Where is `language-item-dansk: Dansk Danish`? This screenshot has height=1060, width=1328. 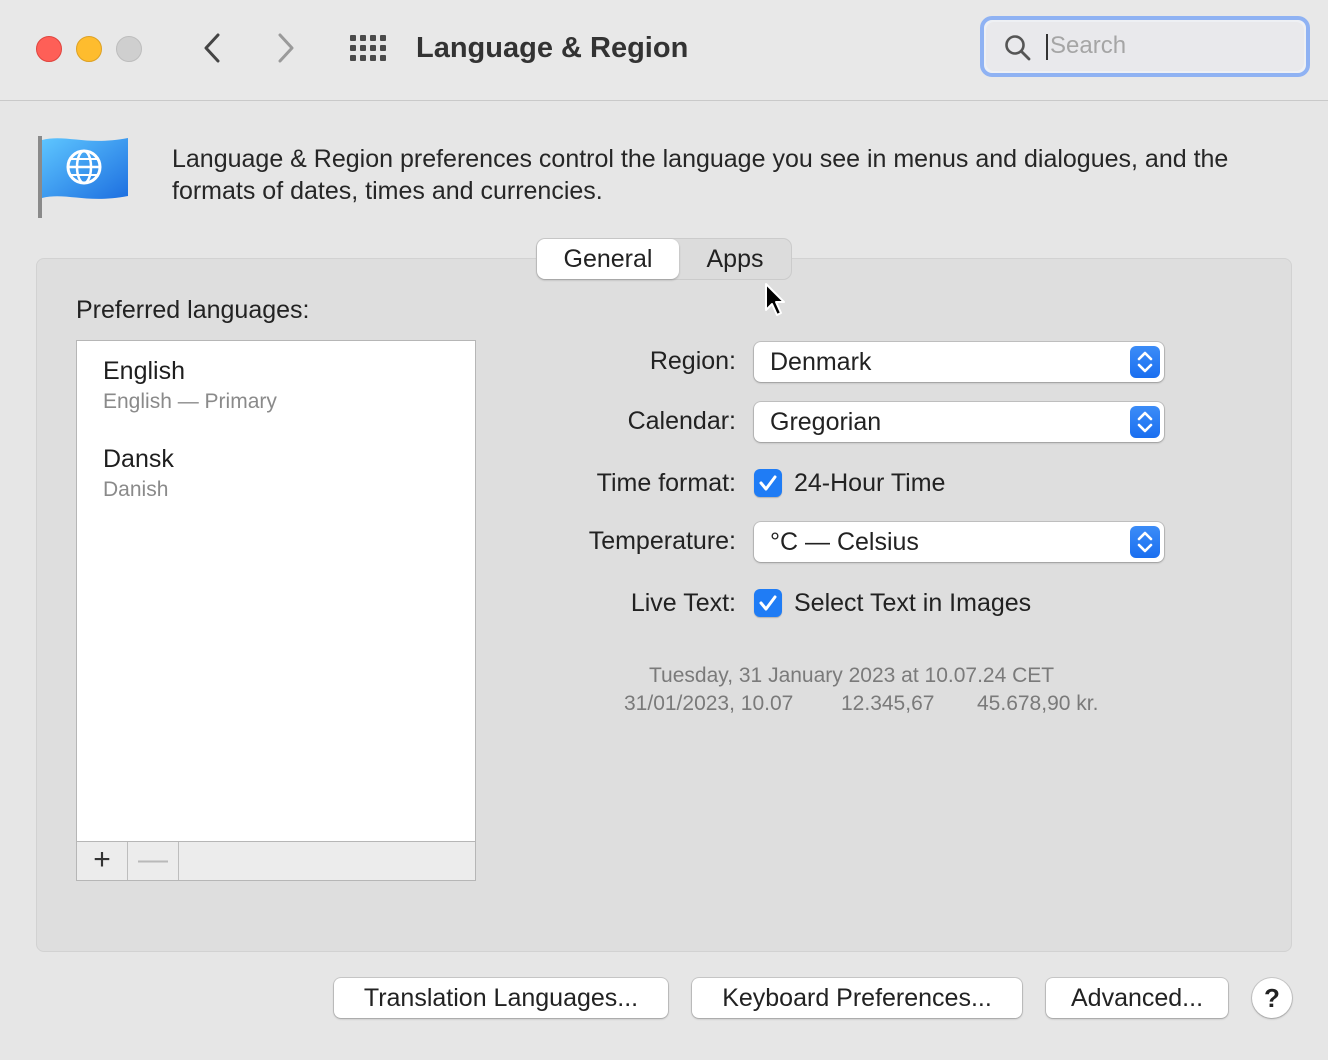
language-item-dansk: Dansk Danish is located at coordinates (138, 474).